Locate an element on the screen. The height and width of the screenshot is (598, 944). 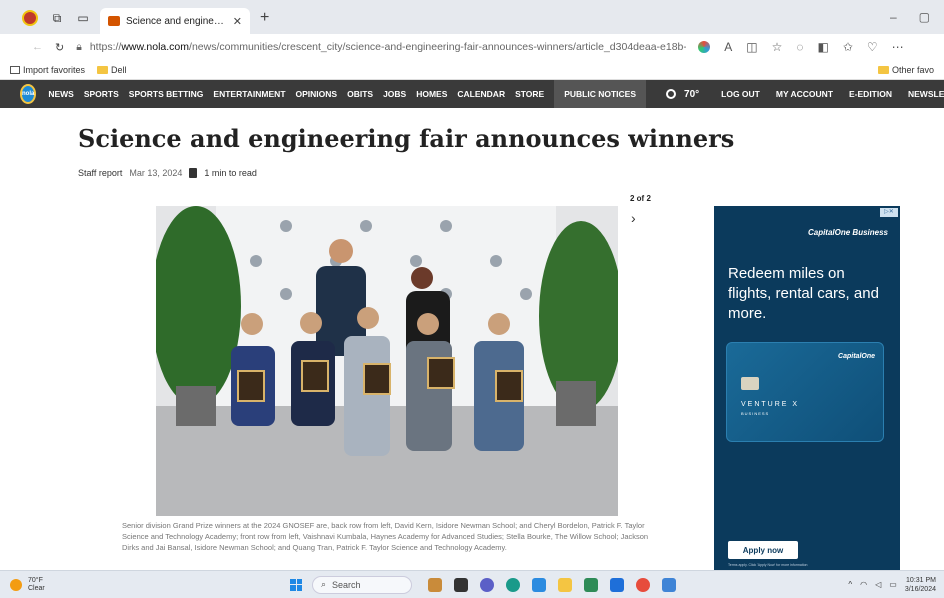
import-icon is located at coordinates (15, 69).